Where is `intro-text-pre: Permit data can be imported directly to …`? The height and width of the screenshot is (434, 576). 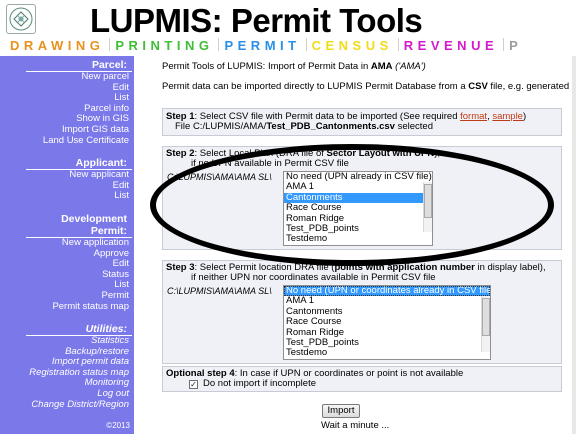
intro-text-pre: Permit data can be imported directly to … is located at coordinates (315, 86).